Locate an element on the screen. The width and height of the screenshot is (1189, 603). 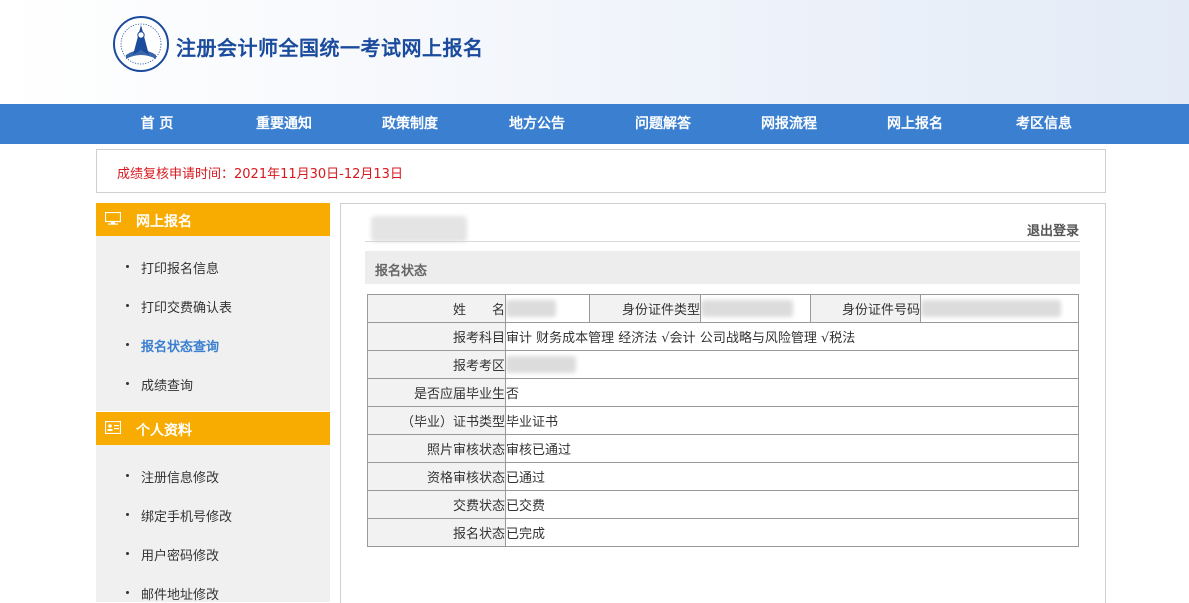
table-row: 报考科目 审计 财务成本管理 经济法 √会计 公司战略与风险管理 √税法 is located at coordinates (723, 336).